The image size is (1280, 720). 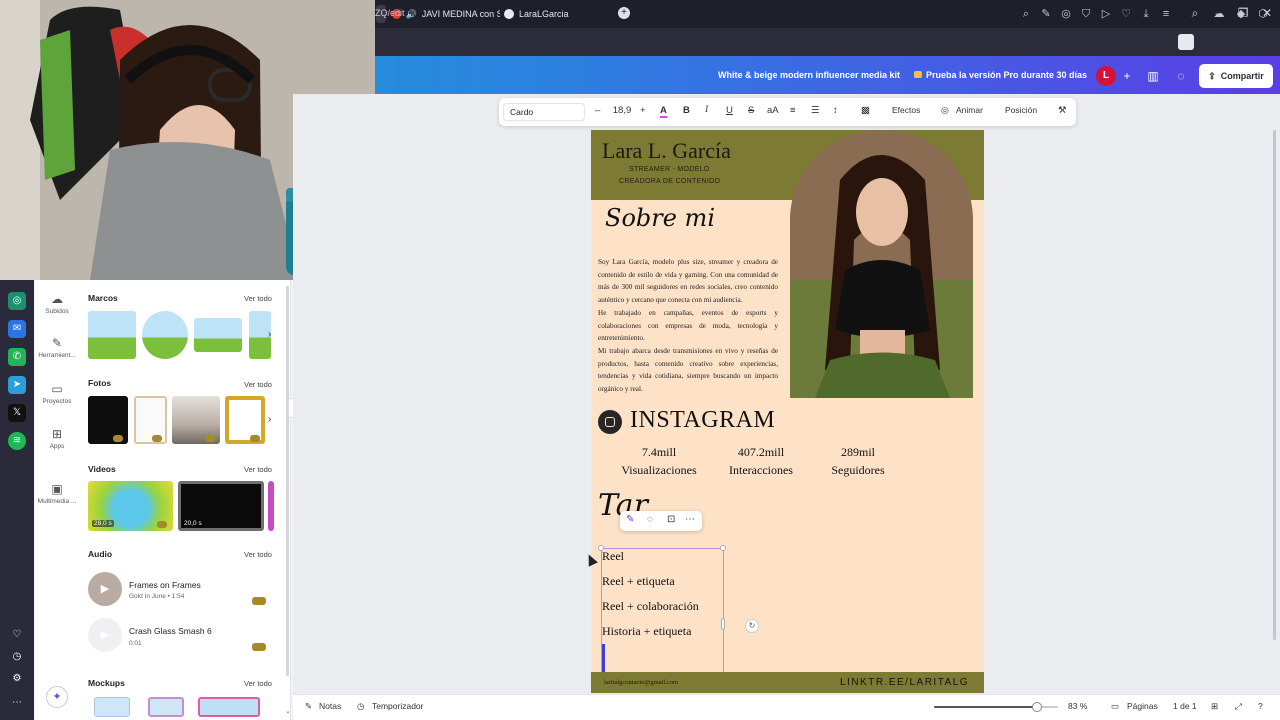 What do you see at coordinates (835, 110) in the screenshot?
I see `spacing-icon: ↕` at bounding box center [835, 110].